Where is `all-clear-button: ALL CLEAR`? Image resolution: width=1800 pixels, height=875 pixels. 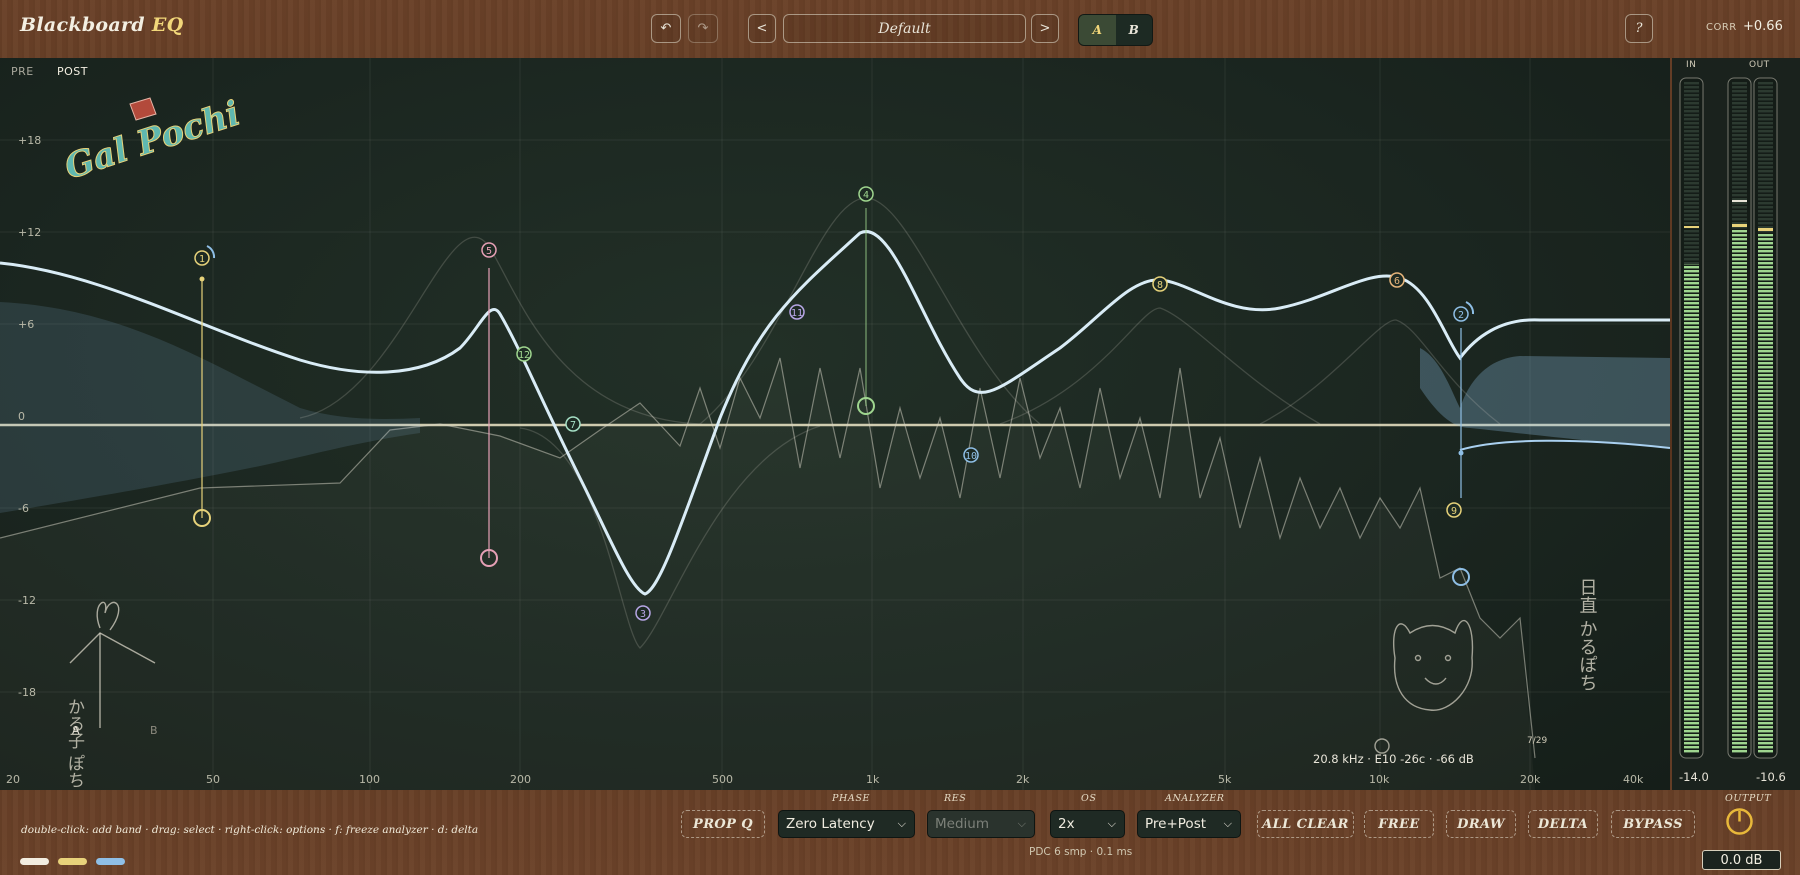 all-clear-button: ALL CLEAR is located at coordinates (1305, 824).